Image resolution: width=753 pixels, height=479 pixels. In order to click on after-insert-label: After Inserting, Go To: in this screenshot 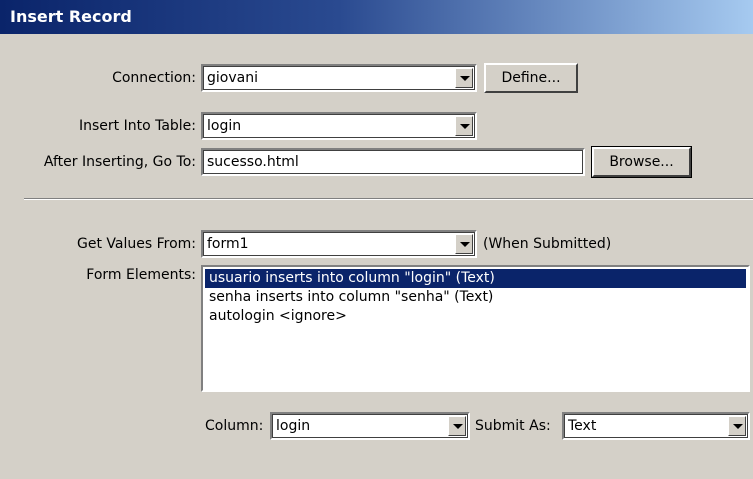, I will do `click(119, 162)`.